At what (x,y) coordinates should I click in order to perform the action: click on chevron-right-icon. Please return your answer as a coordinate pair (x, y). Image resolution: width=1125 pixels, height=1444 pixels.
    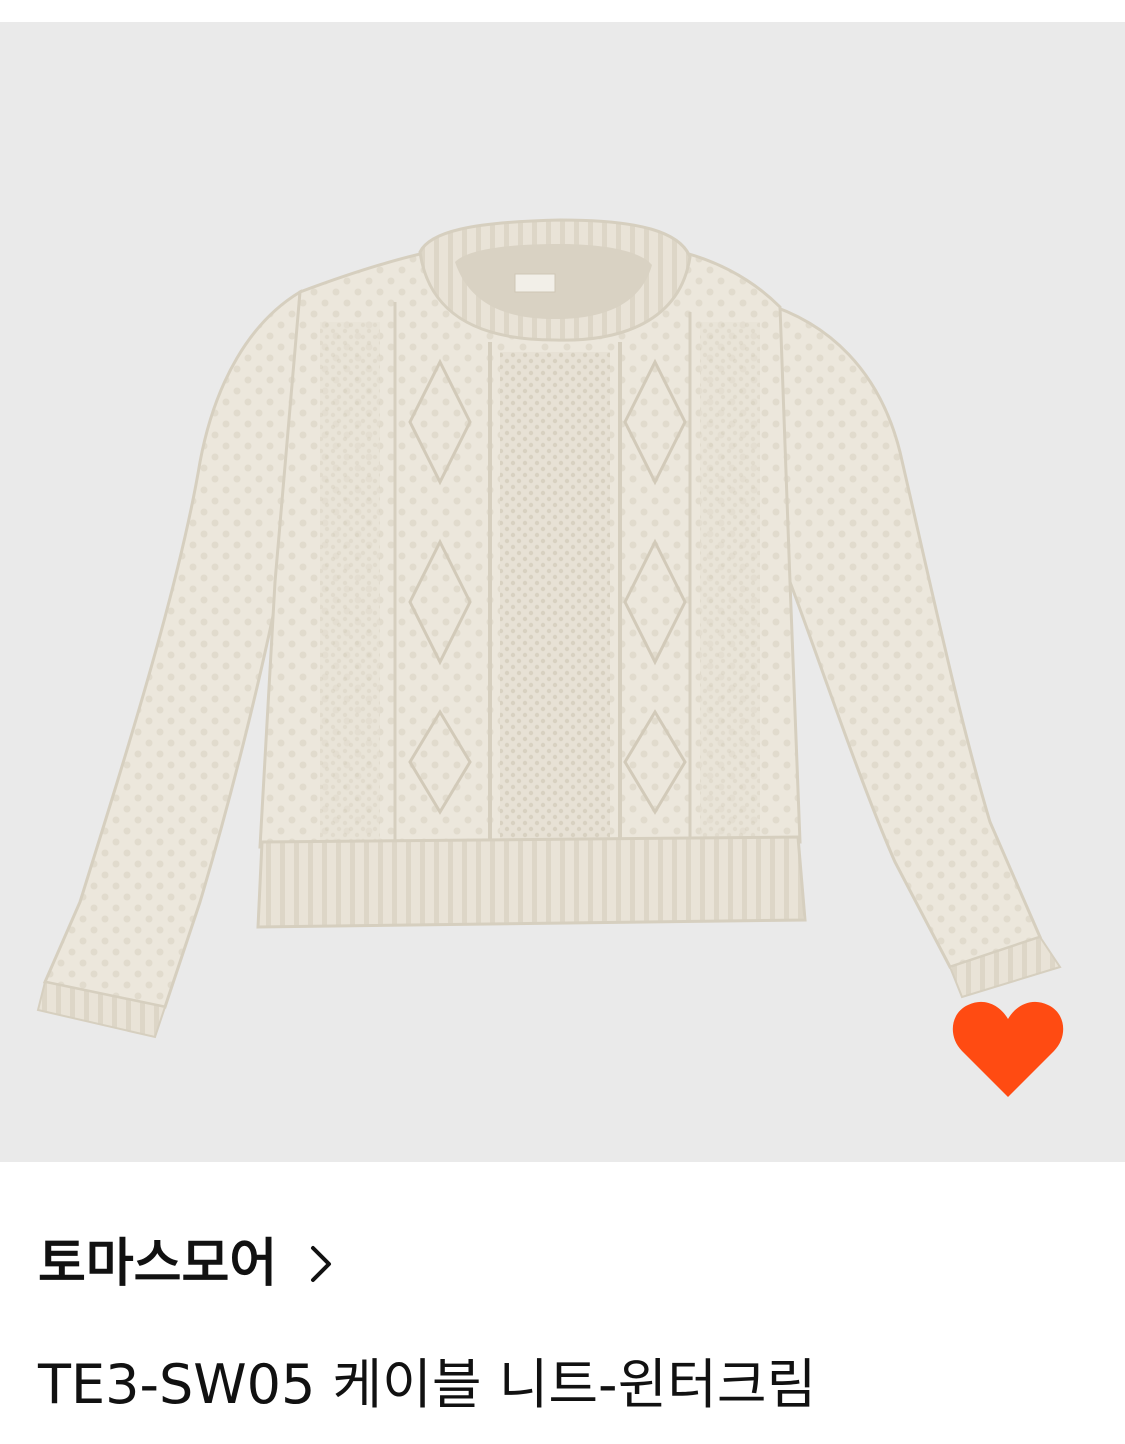
    Looking at the image, I should click on (321, 1264).